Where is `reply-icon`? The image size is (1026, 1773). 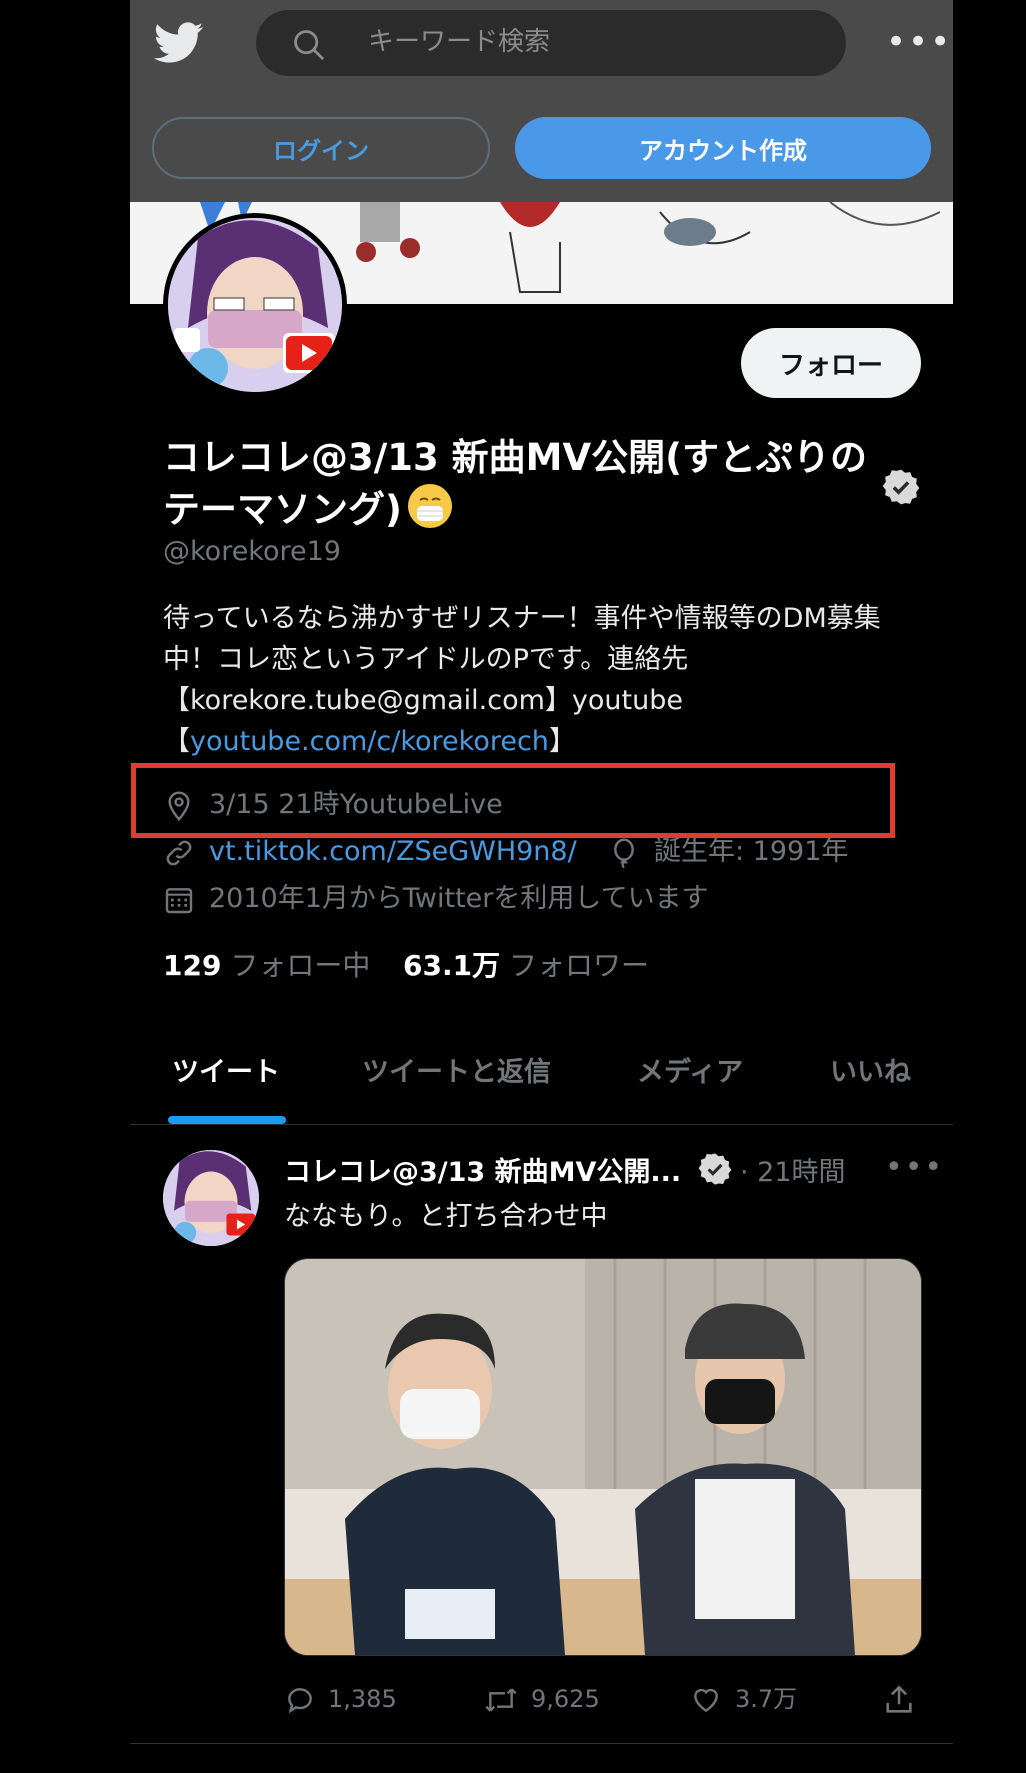 reply-icon is located at coordinates (300, 1701).